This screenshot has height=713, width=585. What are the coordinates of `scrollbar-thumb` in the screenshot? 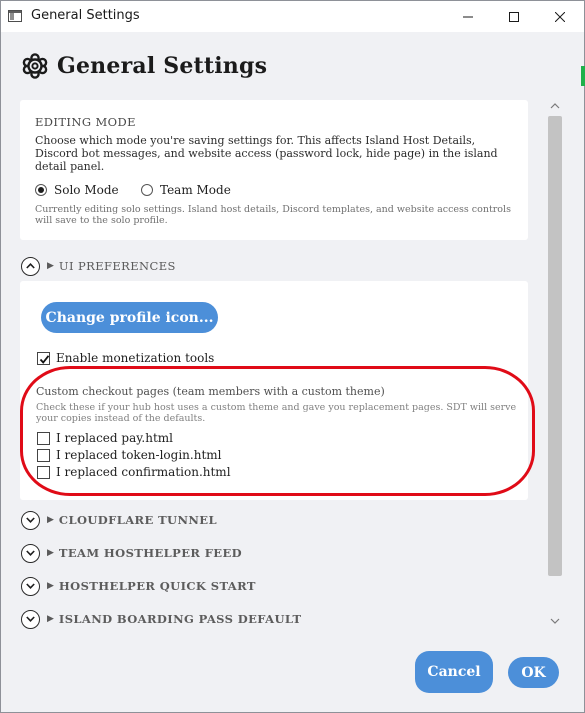 It's located at (555, 346).